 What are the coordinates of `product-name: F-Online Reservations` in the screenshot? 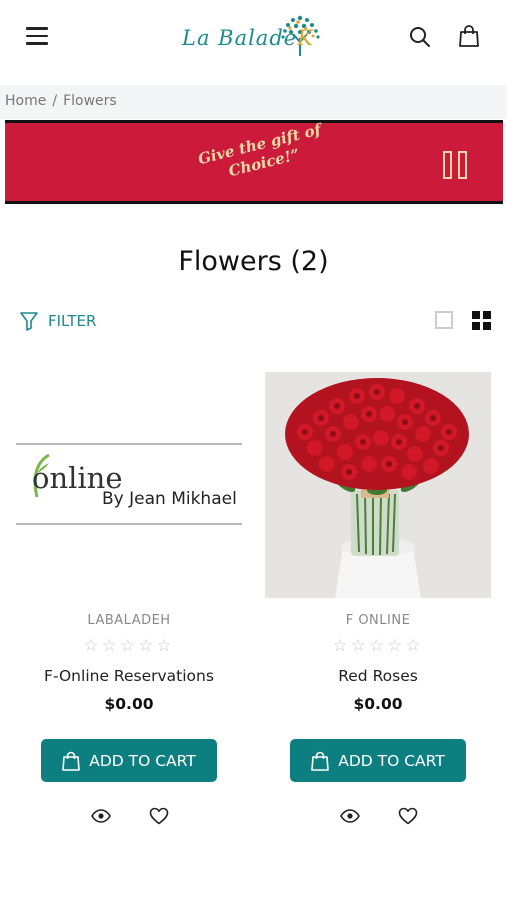 It's located at (129, 676).